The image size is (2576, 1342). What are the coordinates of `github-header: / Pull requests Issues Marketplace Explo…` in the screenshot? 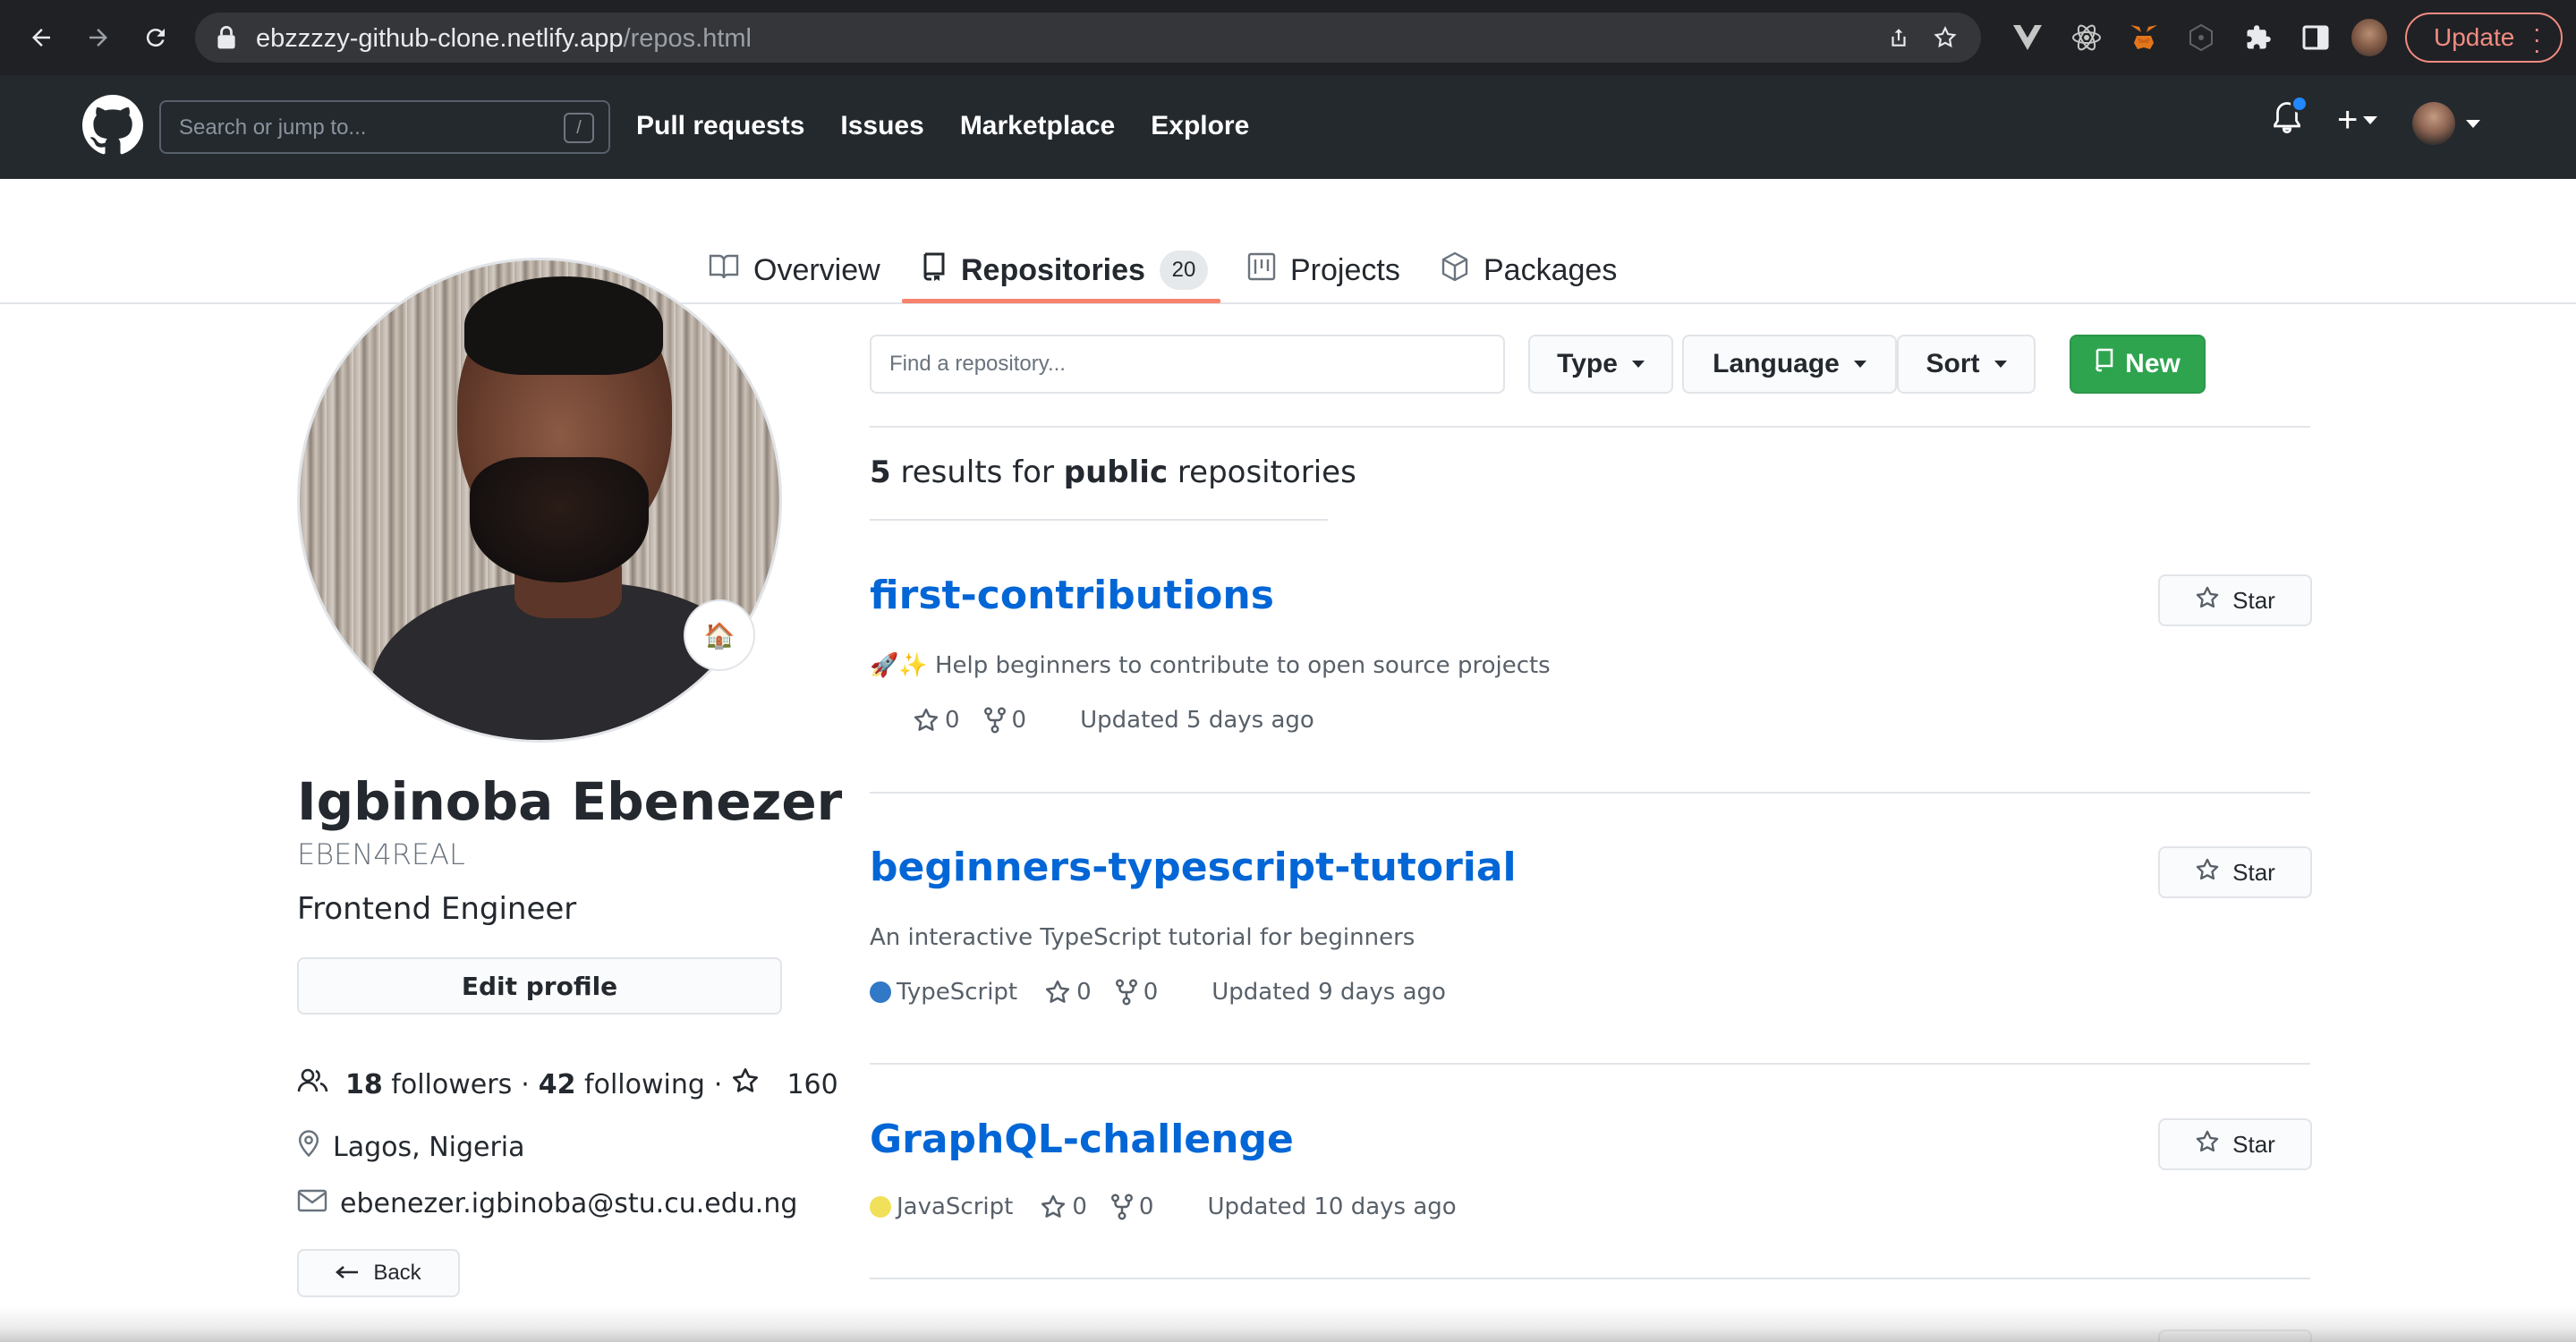 It's located at (1288, 127).